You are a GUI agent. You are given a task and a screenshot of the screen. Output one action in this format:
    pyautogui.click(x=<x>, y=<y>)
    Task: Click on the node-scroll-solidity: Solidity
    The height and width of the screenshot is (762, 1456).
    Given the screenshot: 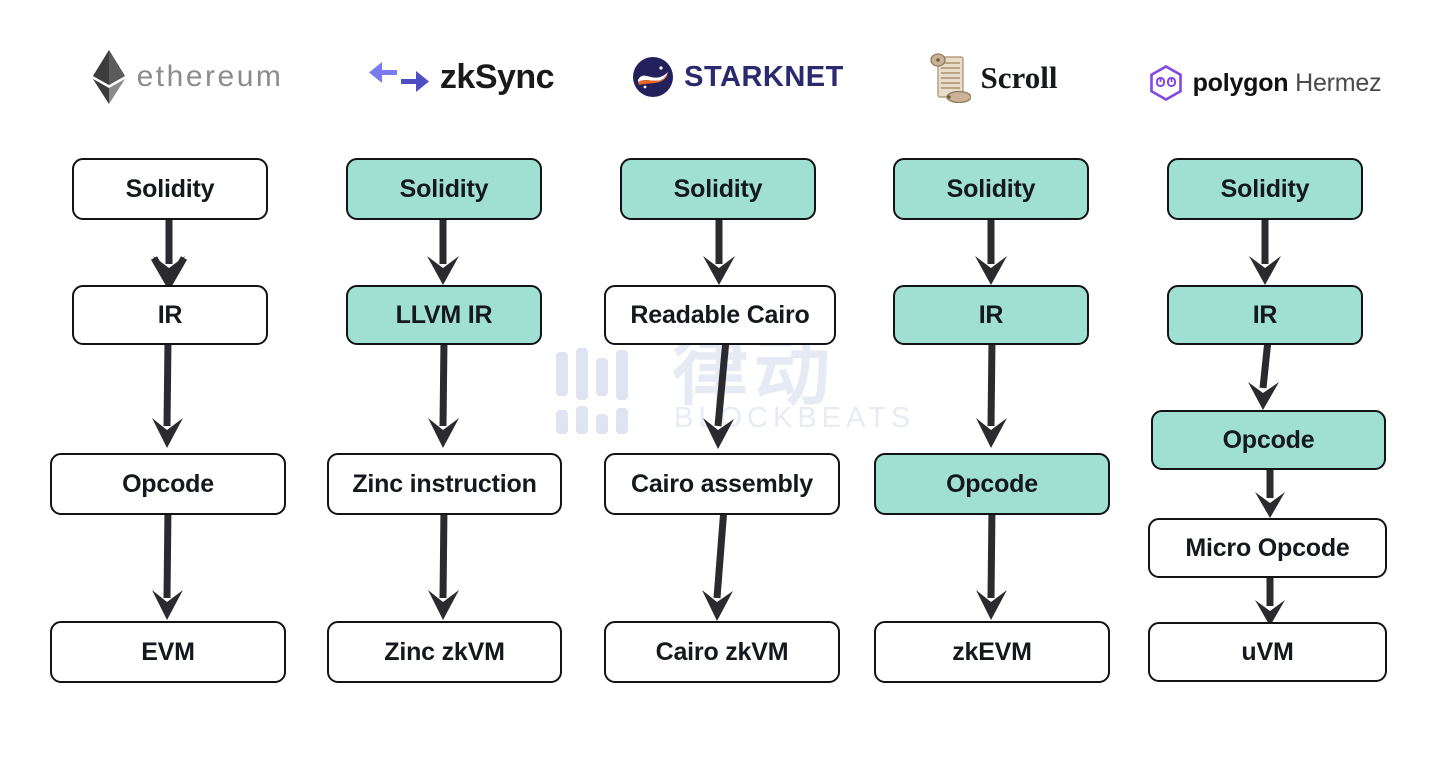 What is the action you would take?
    pyautogui.click(x=991, y=189)
    